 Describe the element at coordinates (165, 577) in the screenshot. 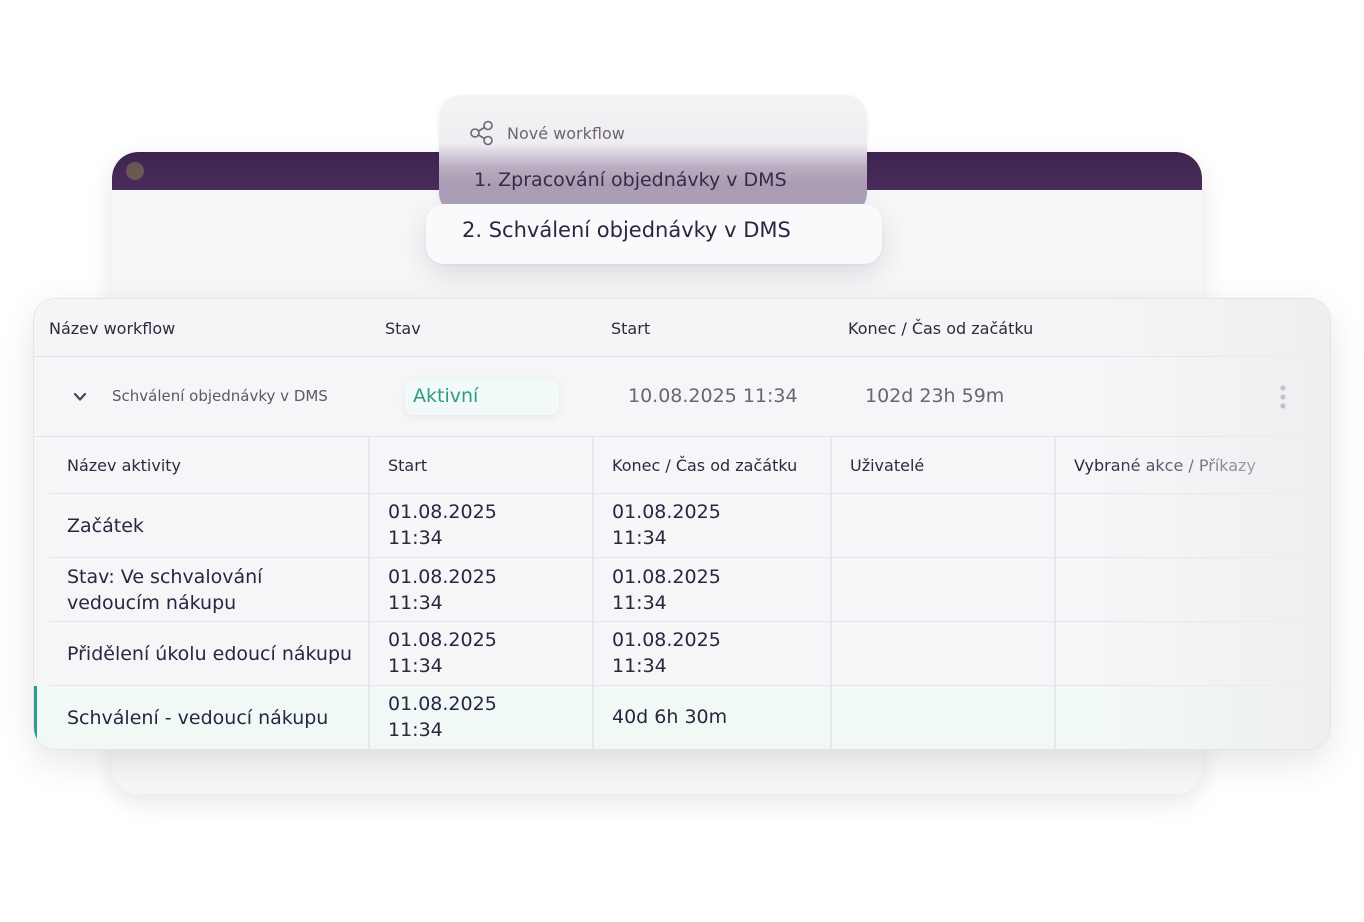

I see `activity-name-line: Stav: Ve schvalování` at that location.